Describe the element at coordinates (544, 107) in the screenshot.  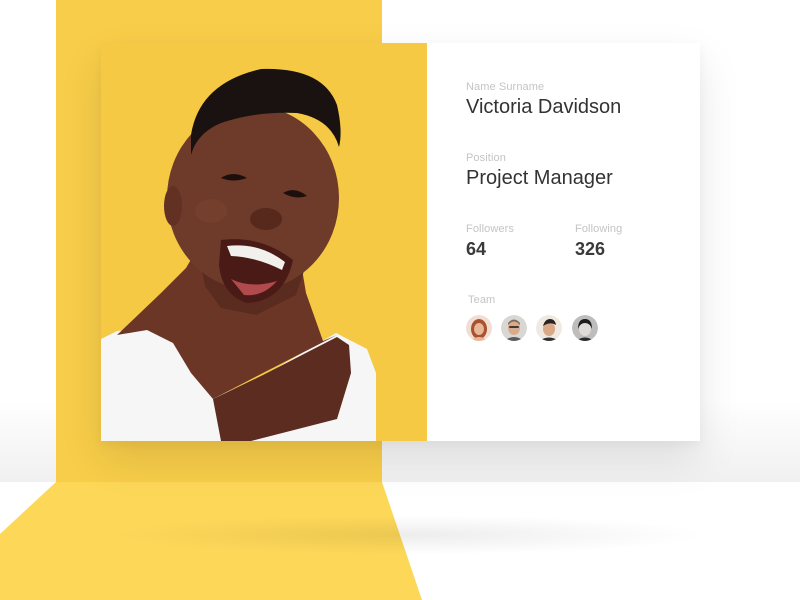
I see `profile-name: Victoria Davidson` at that location.